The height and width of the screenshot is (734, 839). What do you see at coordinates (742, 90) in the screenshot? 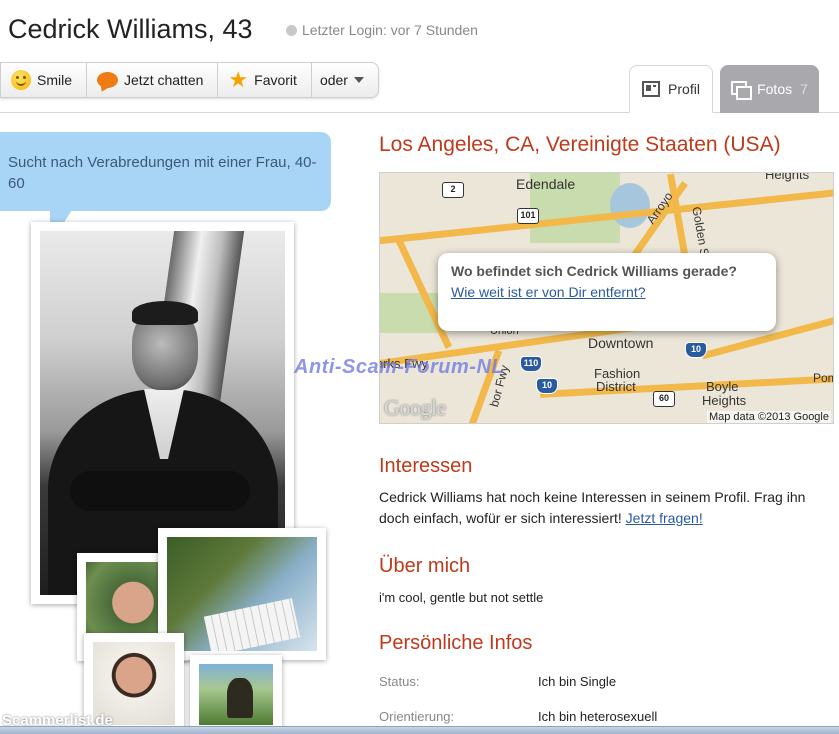
I see `photos-icon` at bounding box center [742, 90].